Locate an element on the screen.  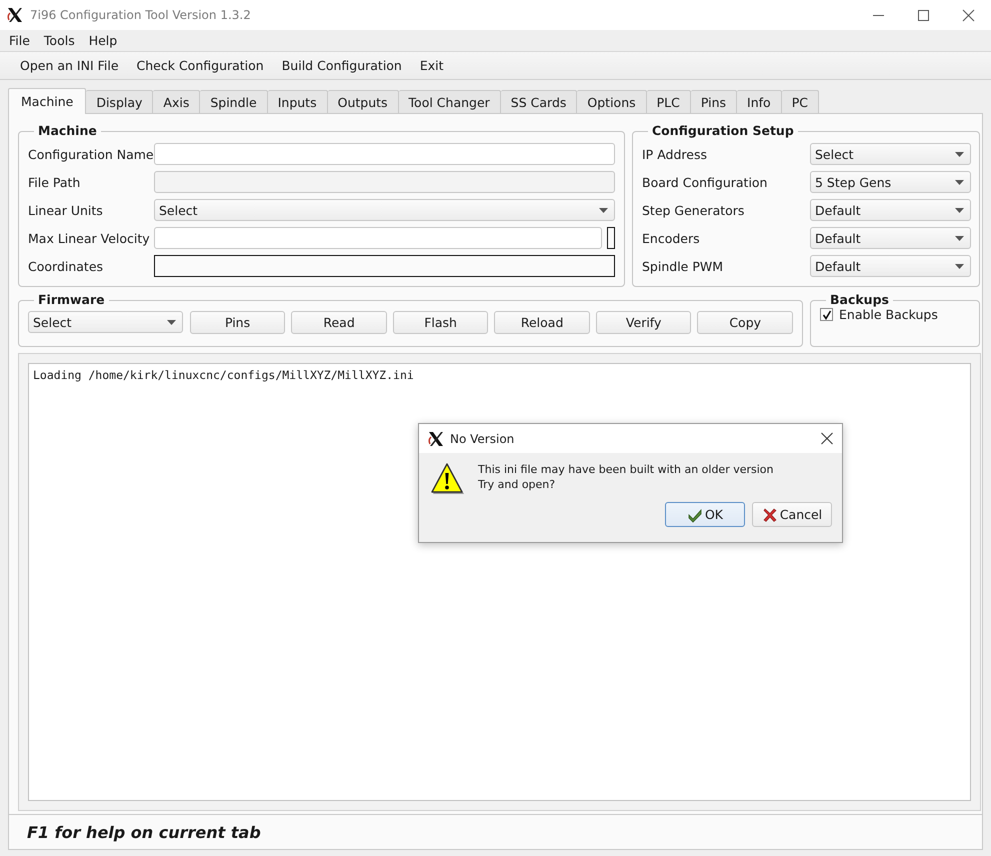
push-button: Read is located at coordinates (339, 322).